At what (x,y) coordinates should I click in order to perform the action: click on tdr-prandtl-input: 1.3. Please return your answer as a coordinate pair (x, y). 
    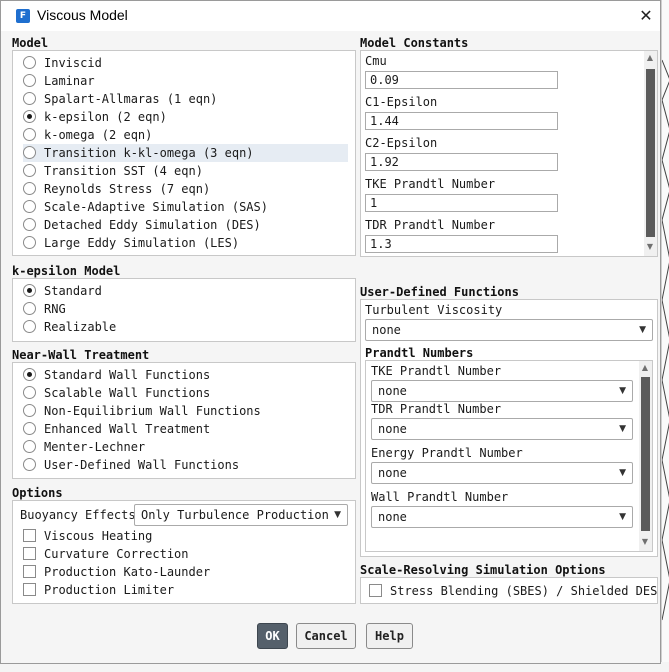
    Looking at the image, I should click on (461, 244).